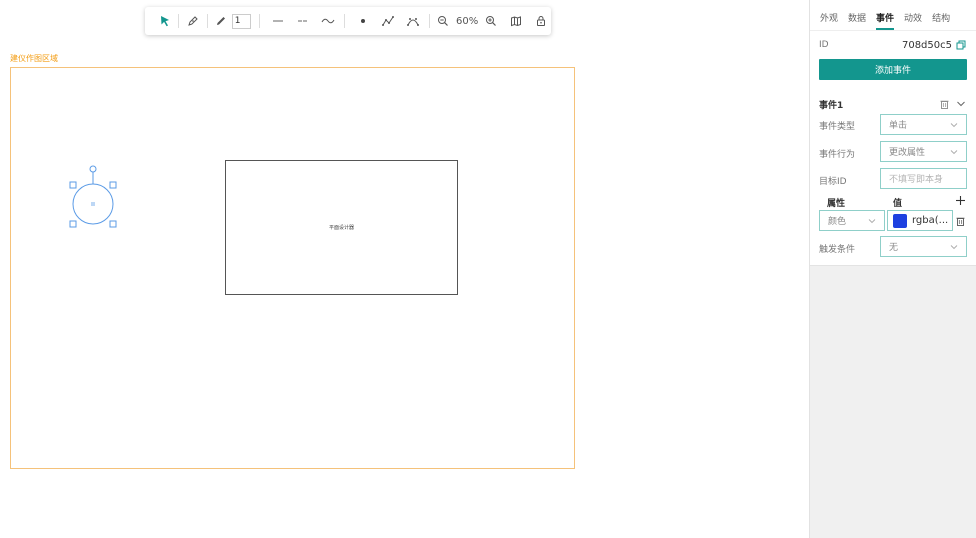 The height and width of the screenshot is (538, 976). What do you see at coordinates (893, 69) in the screenshot?
I see `add-event-button: 添加事件` at bounding box center [893, 69].